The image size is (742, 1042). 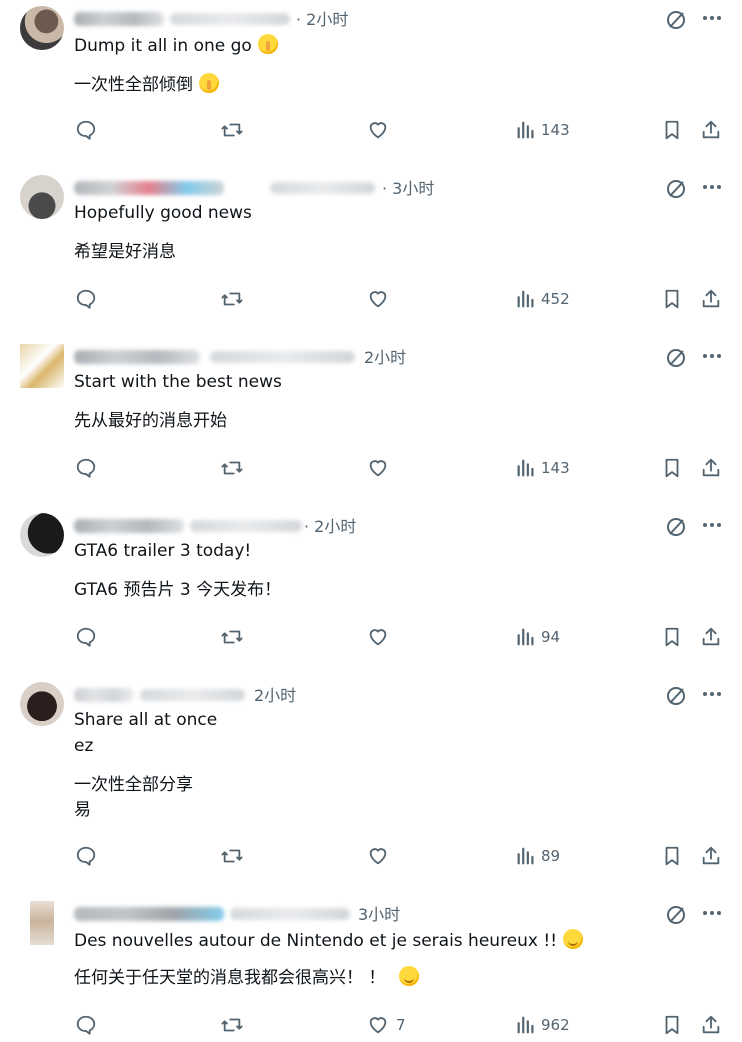 What do you see at coordinates (146, 720) in the screenshot?
I see `reply-text-line: Share all at once` at bounding box center [146, 720].